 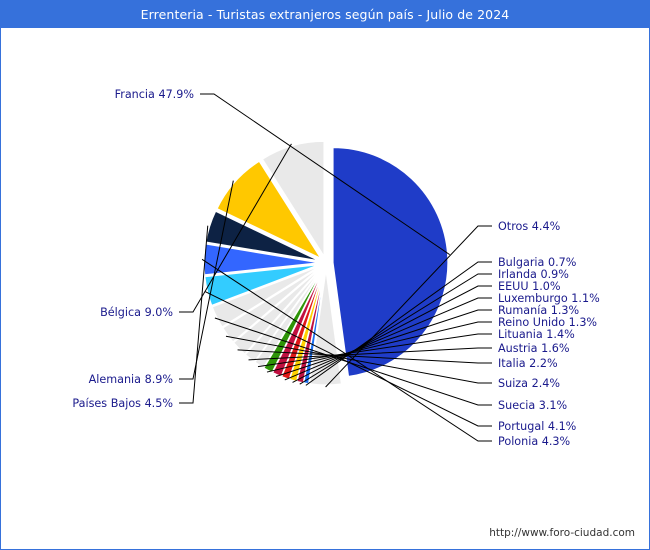 What do you see at coordinates (534, 348) in the screenshot?
I see `slice-label: Austria 1.6%` at bounding box center [534, 348].